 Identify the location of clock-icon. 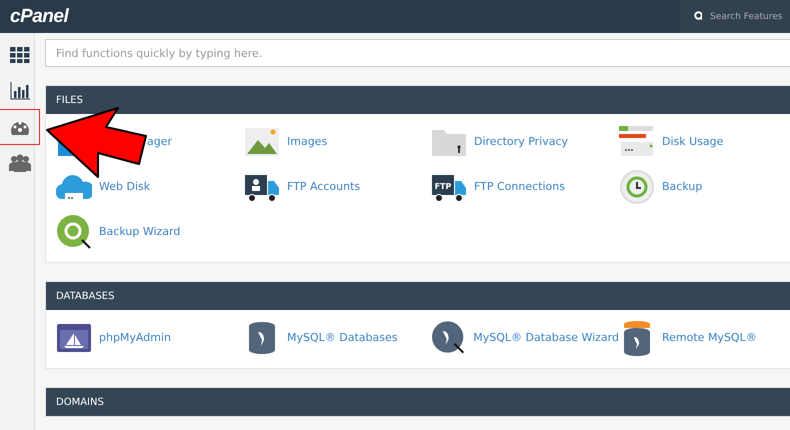
(637, 186).